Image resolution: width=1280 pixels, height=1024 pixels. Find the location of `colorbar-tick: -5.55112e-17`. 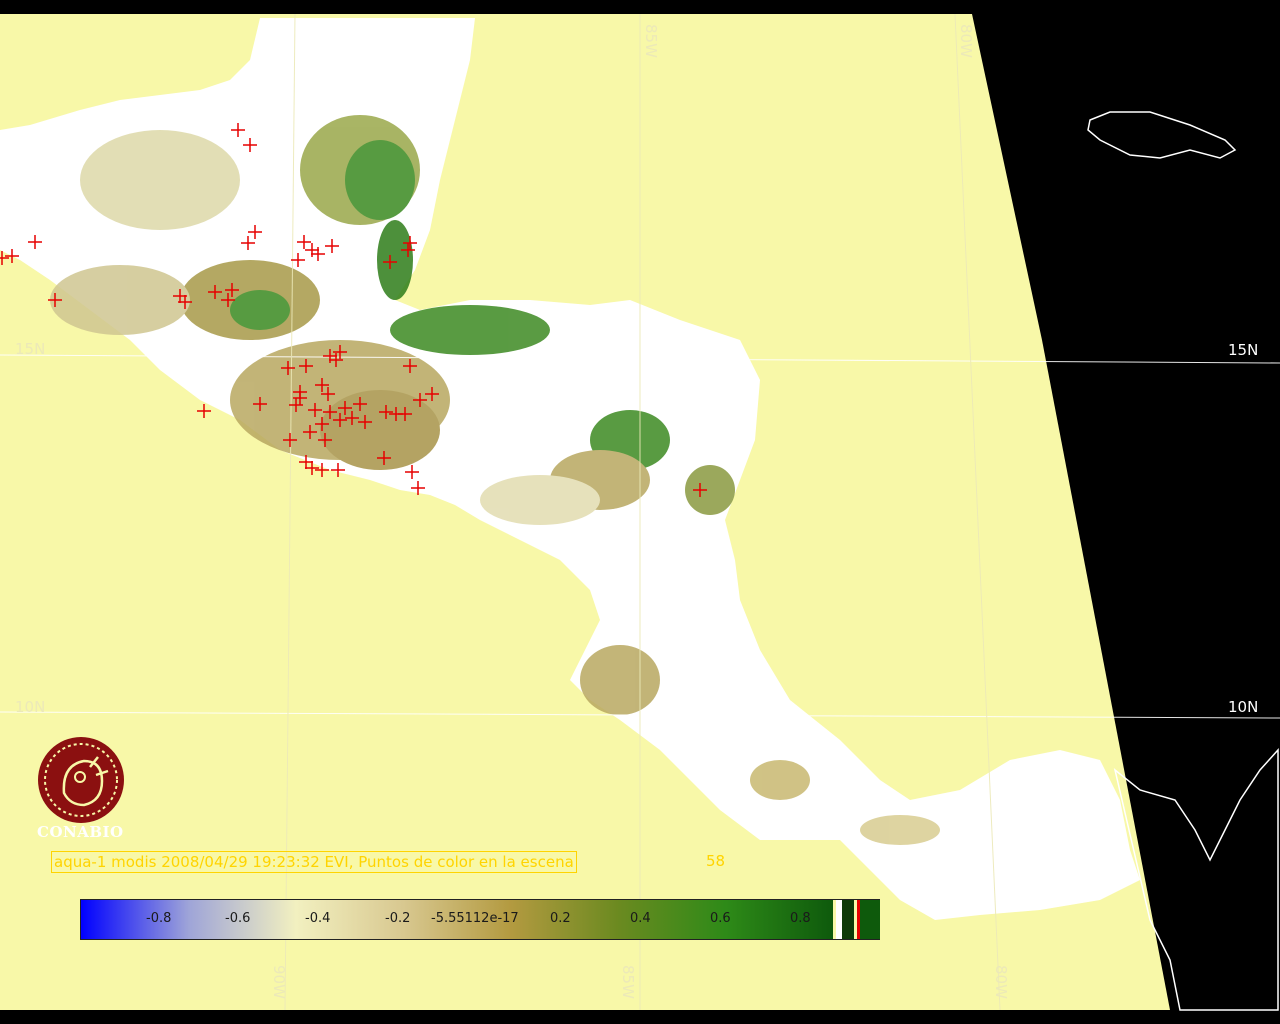

colorbar-tick: -5.55112e-17 is located at coordinates (475, 918).